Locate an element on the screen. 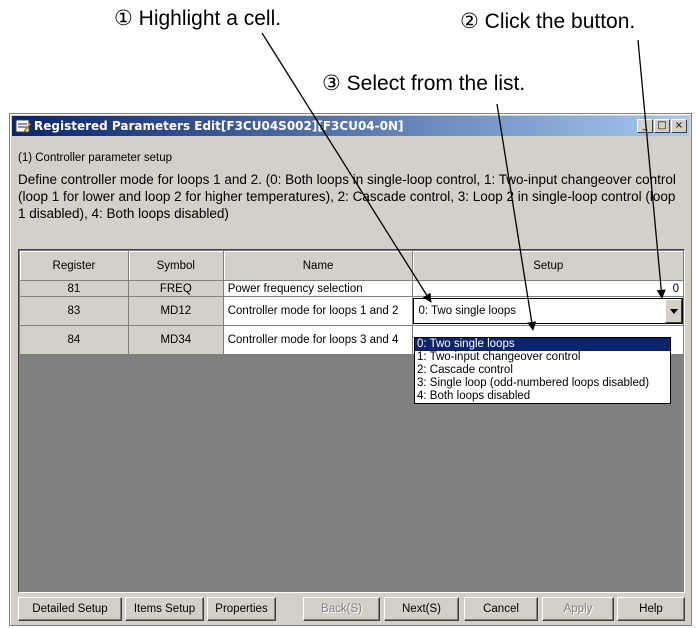 The image size is (696, 628). symbol-cell: MD12 is located at coordinates (175, 311).